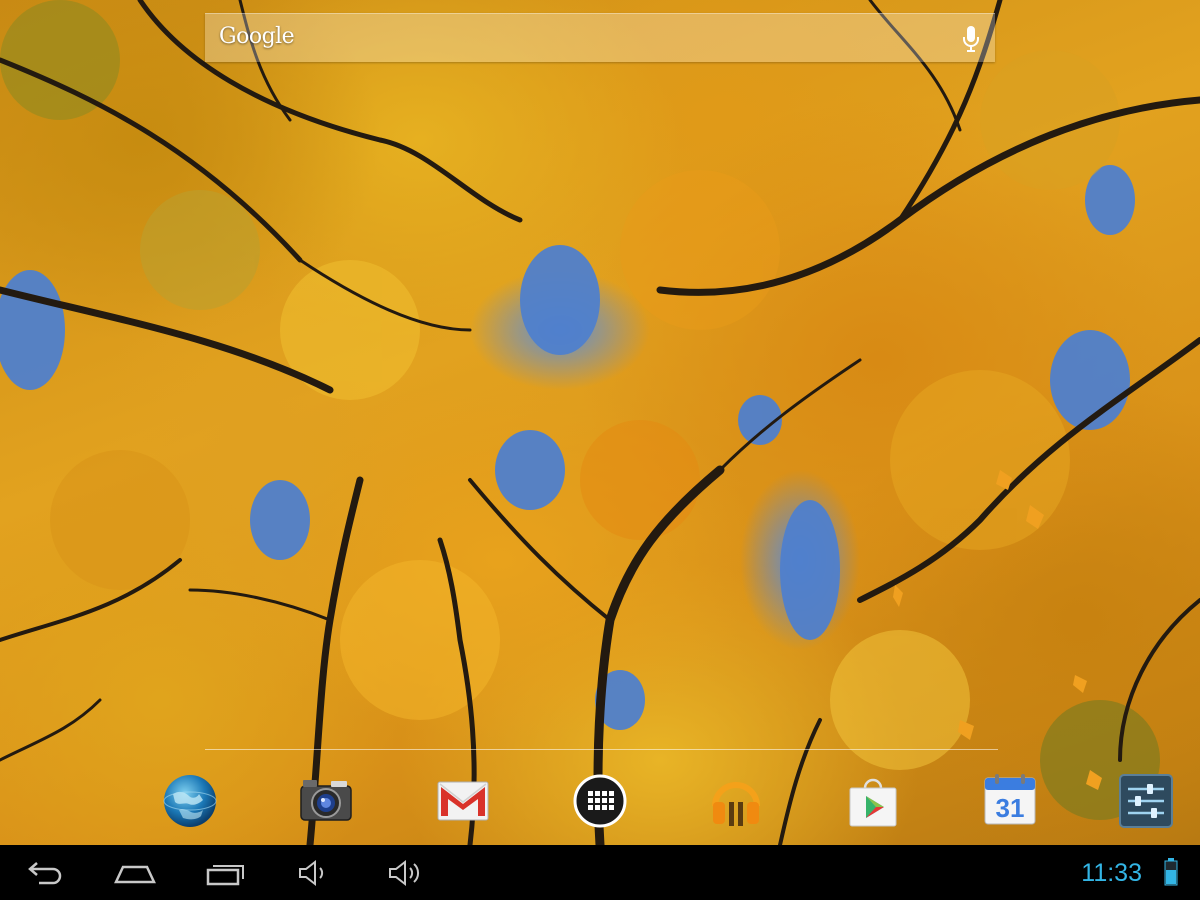  What do you see at coordinates (311, 873) in the screenshot?
I see `volume-down-icon` at bounding box center [311, 873].